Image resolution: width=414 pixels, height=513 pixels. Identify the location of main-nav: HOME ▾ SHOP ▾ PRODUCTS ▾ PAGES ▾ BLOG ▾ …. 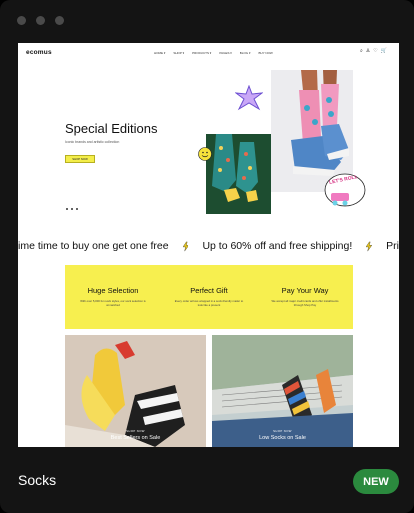
(213, 53).